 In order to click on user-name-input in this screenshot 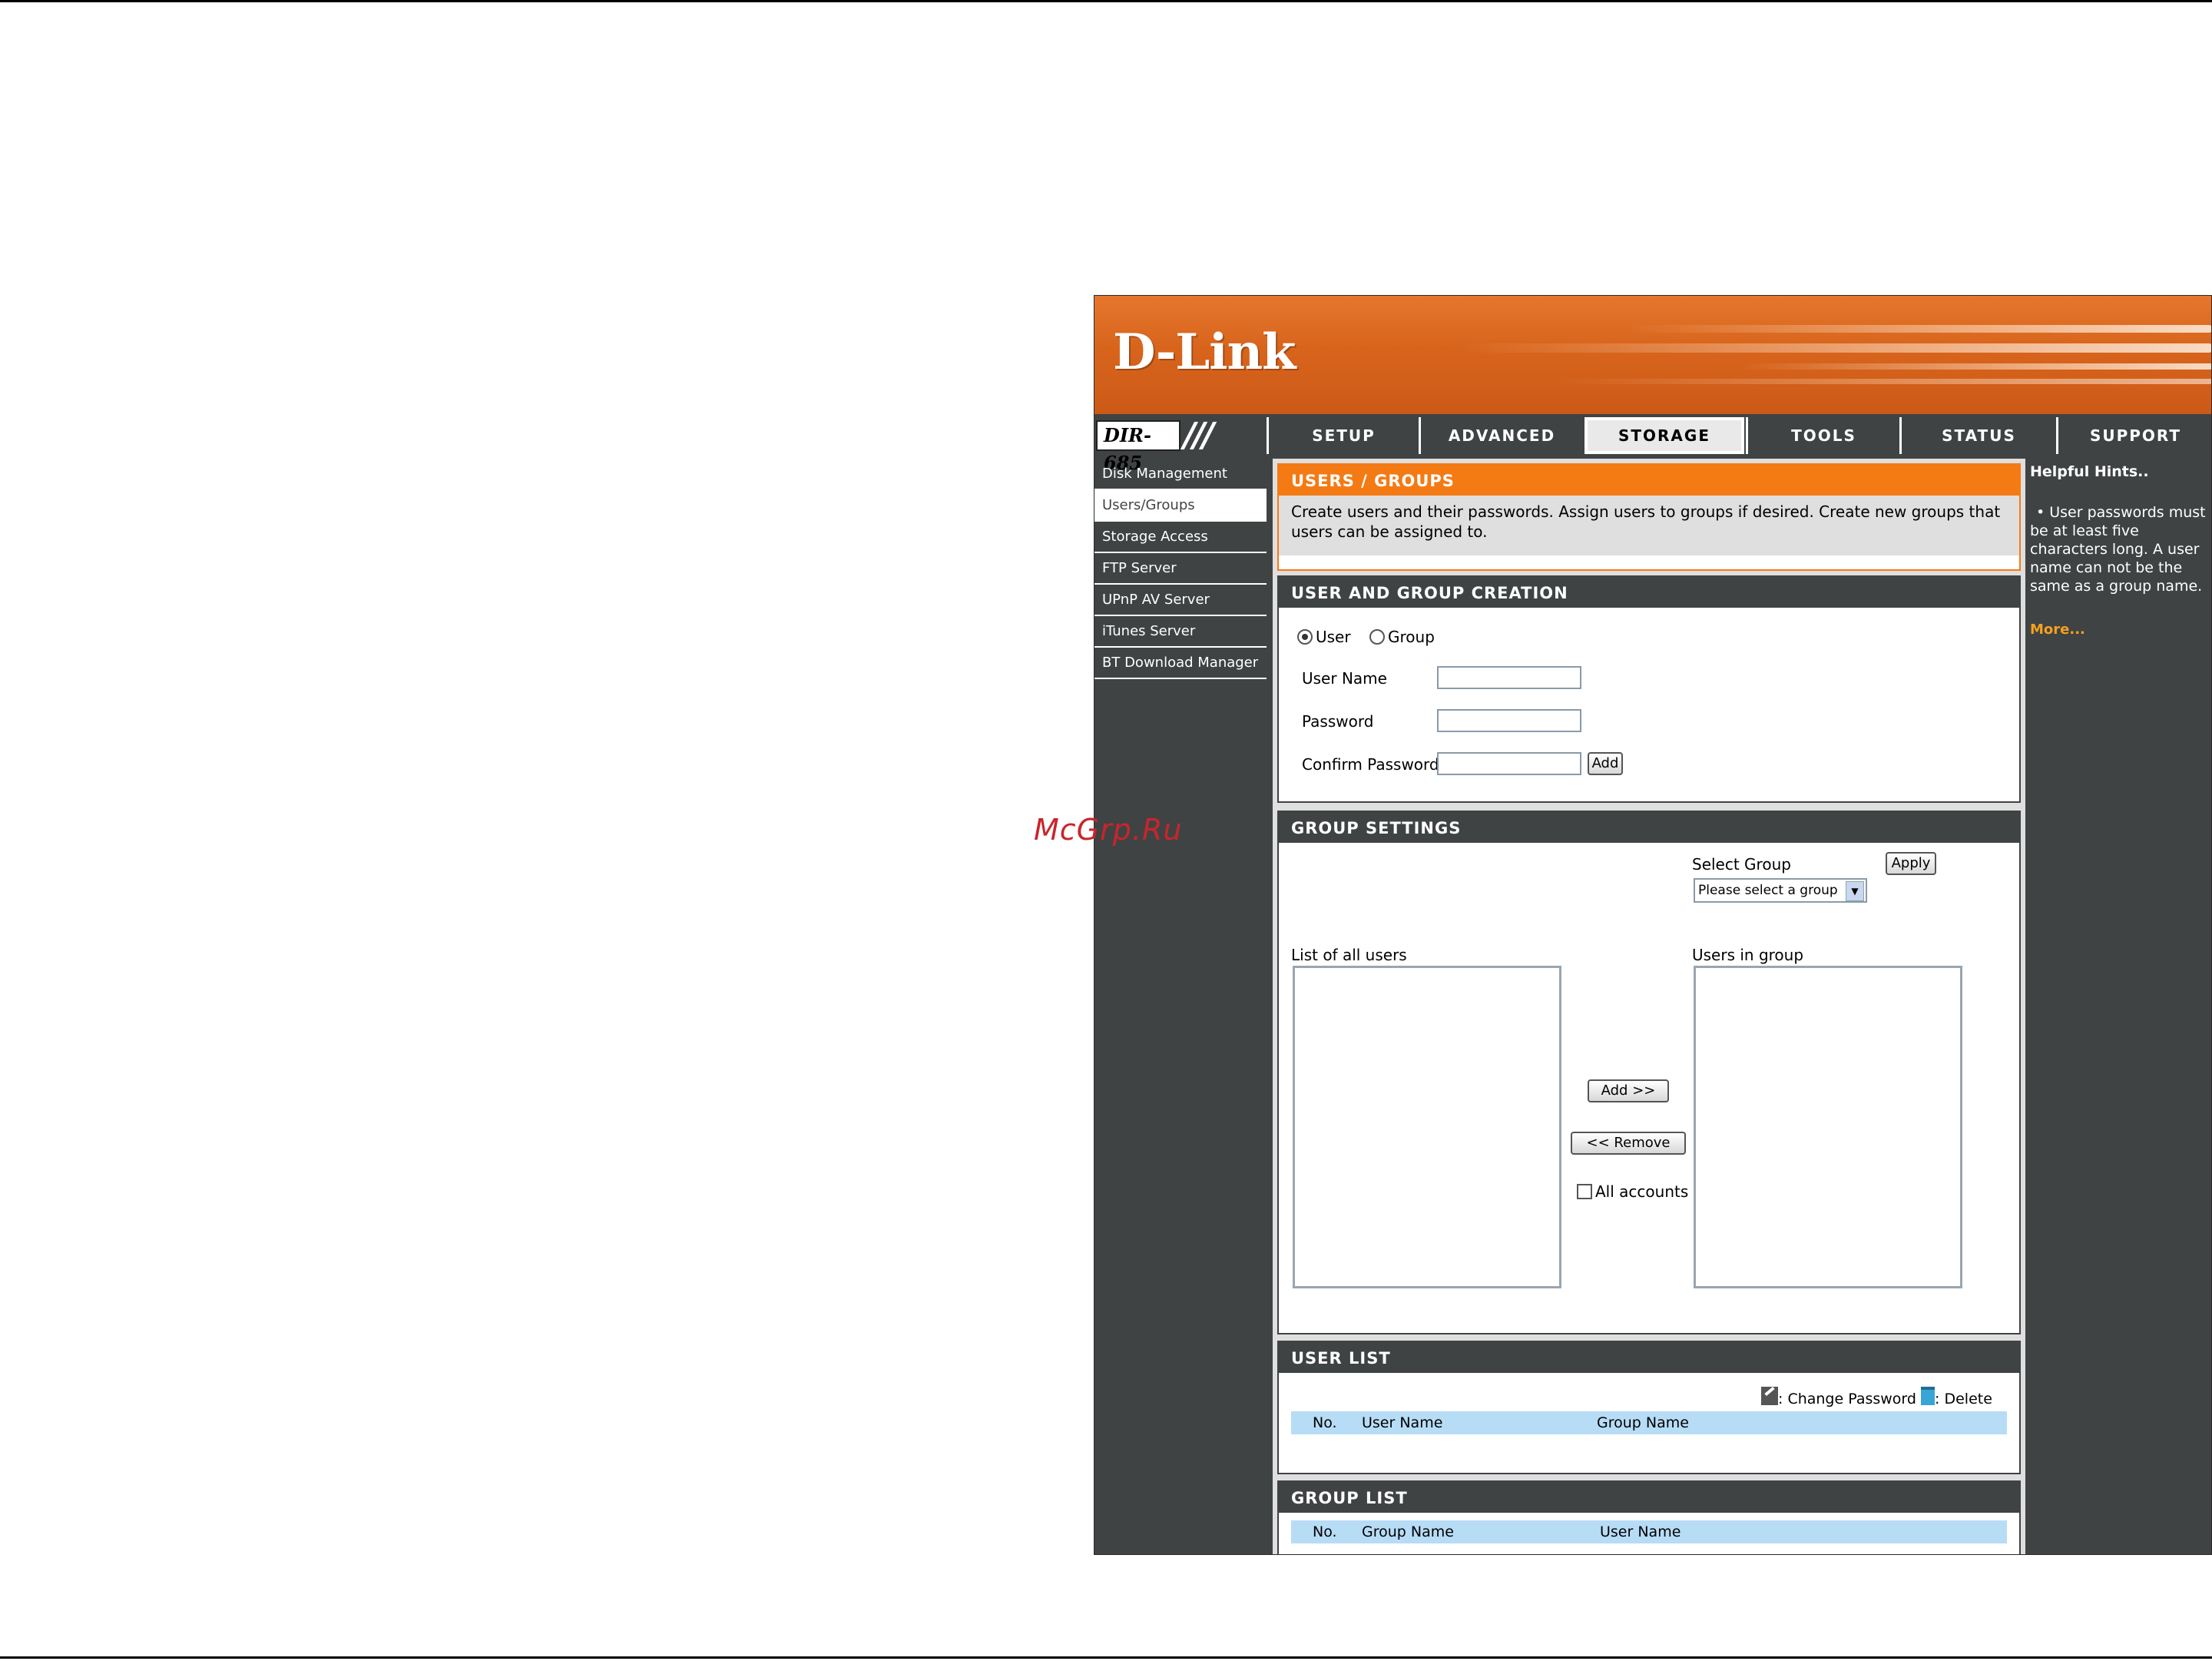, I will do `click(1509, 677)`.